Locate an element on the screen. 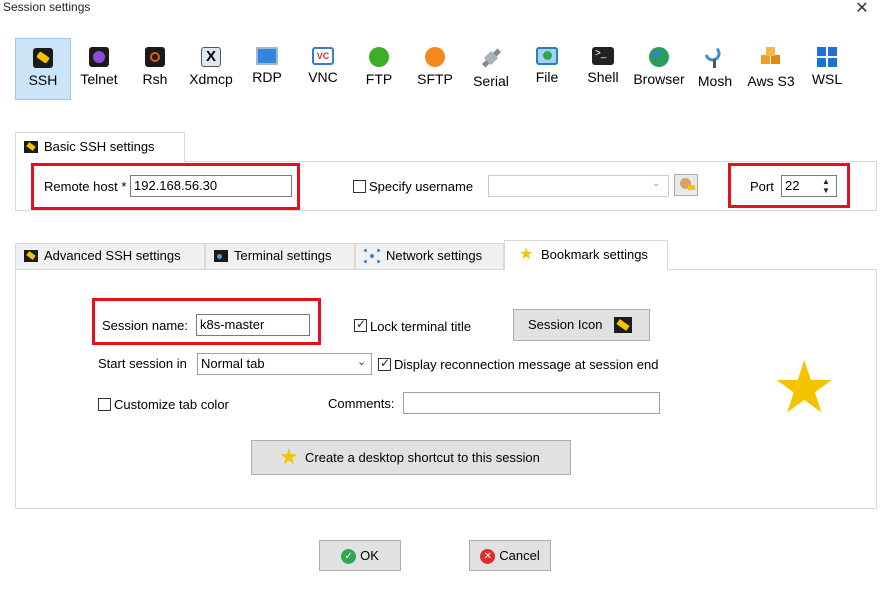 Image resolution: width=890 pixels, height=594 pixels. mosh-icon is located at coordinates (715, 58).